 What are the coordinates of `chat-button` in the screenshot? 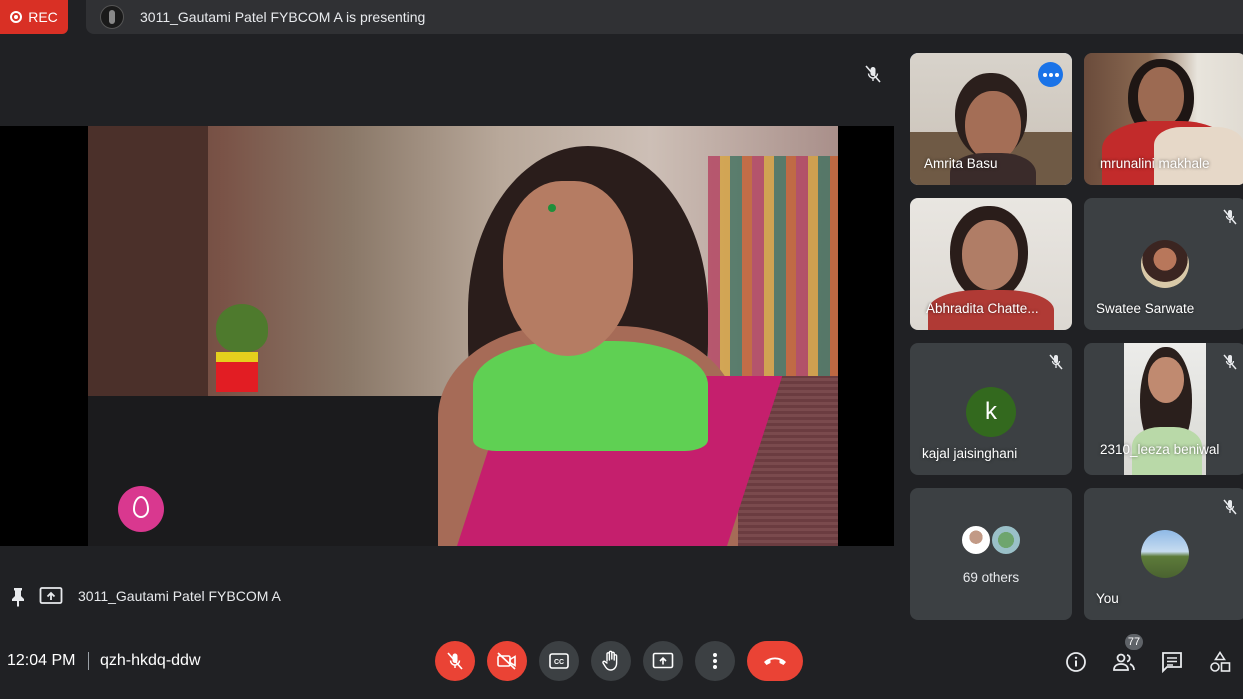 It's located at (1172, 662).